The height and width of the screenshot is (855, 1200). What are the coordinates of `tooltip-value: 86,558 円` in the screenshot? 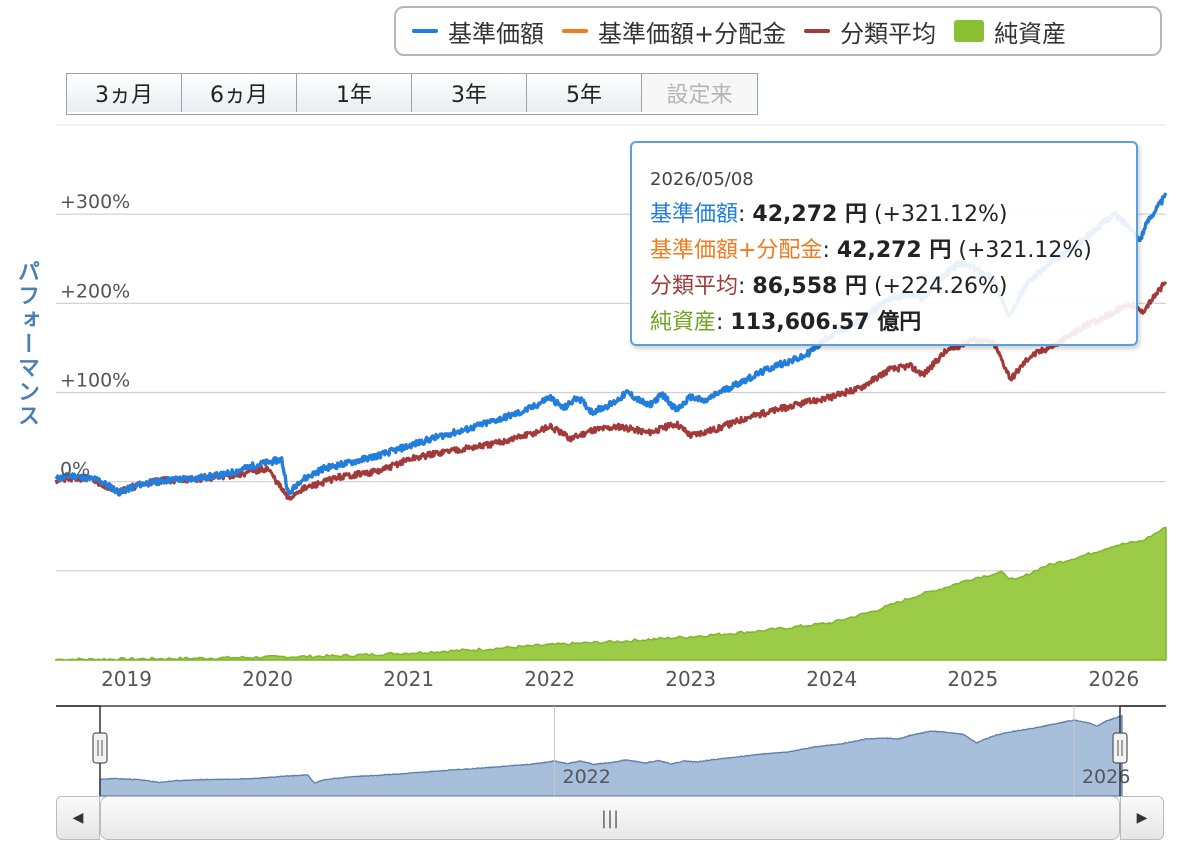 It's located at (809, 286).